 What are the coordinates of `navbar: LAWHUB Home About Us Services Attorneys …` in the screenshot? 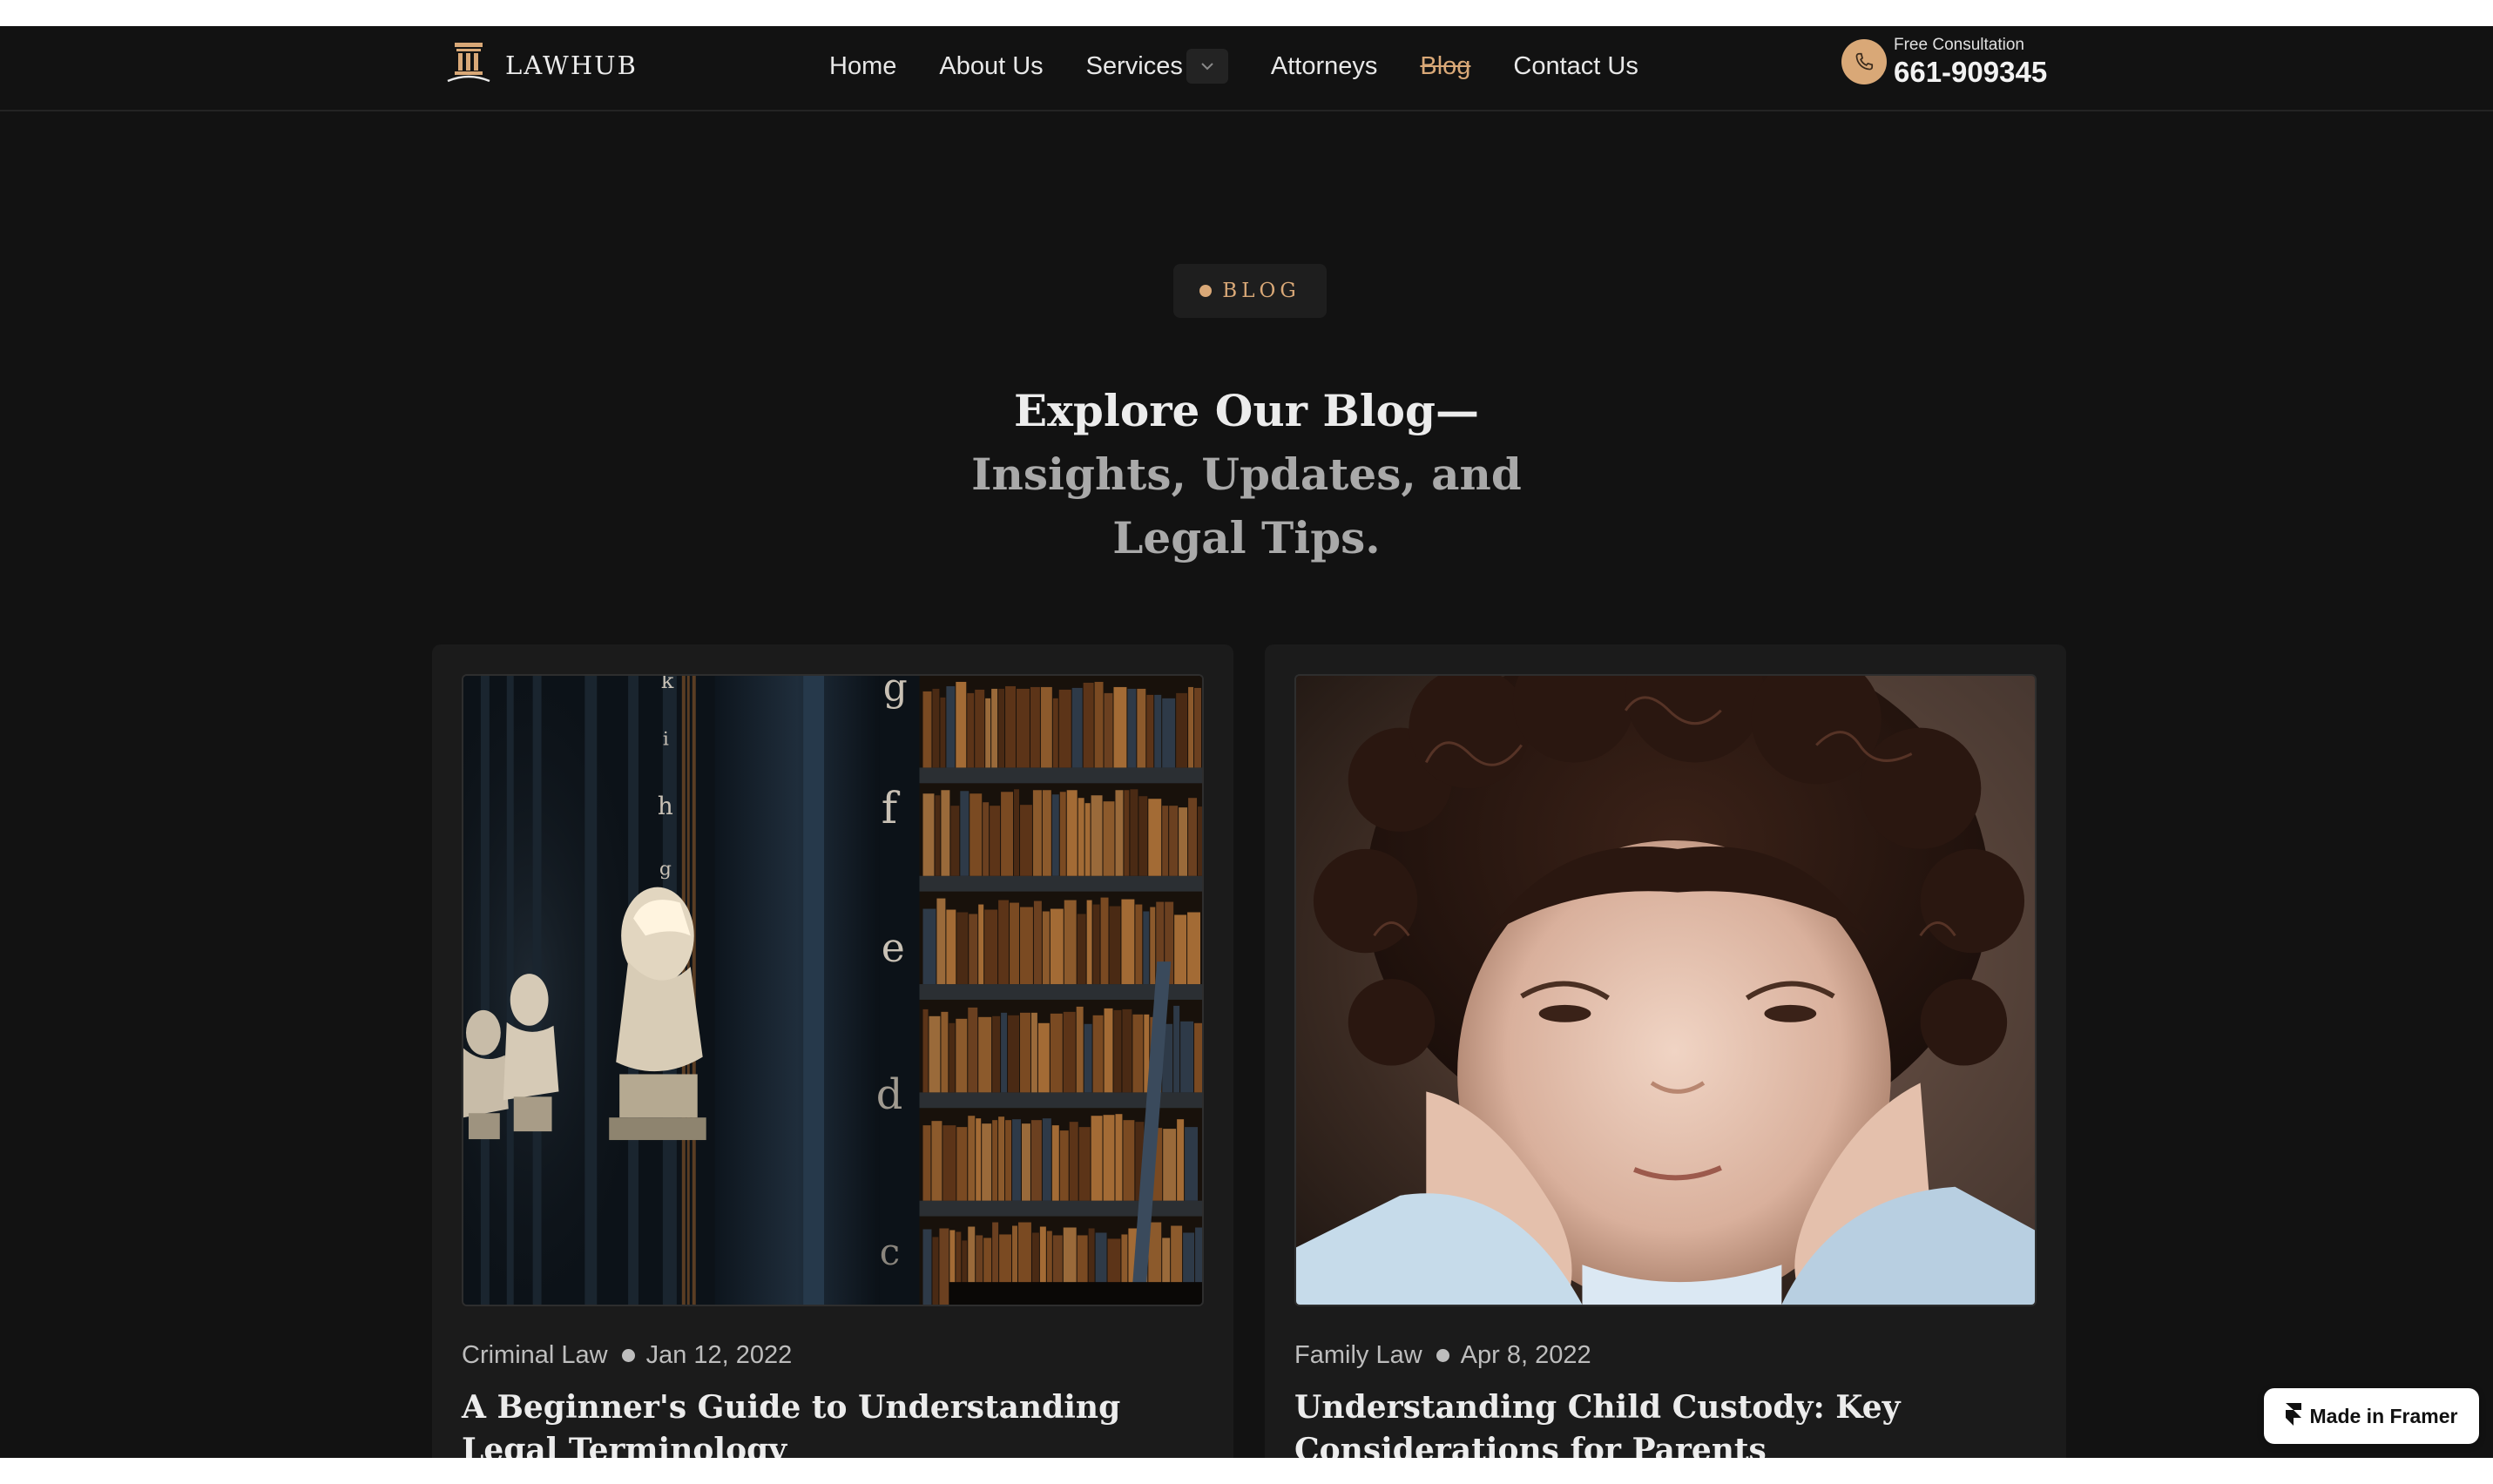 It's located at (1247, 69).